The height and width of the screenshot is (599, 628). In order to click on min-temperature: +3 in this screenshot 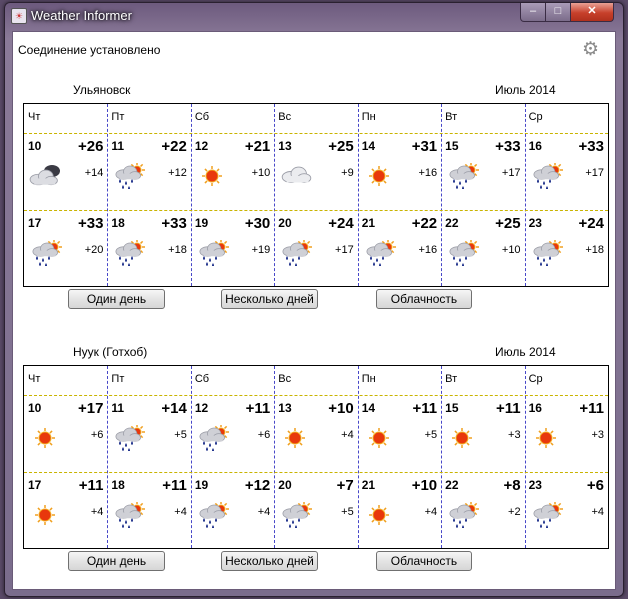, I will do `click(597, 435)`.